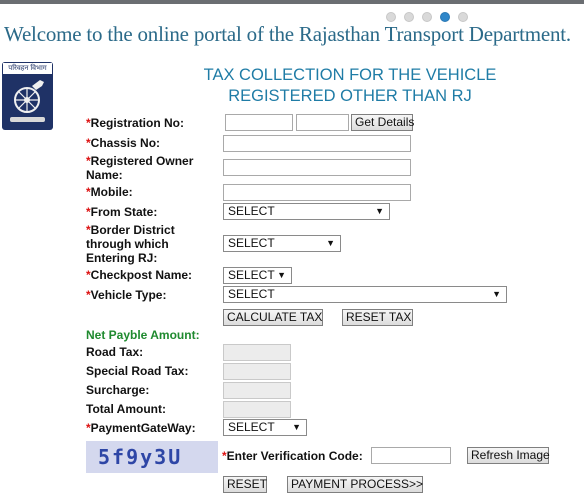  Describe the element at coordinates (251, 211) in the screenshot. I see `from-state-value: SELECT` at that location.